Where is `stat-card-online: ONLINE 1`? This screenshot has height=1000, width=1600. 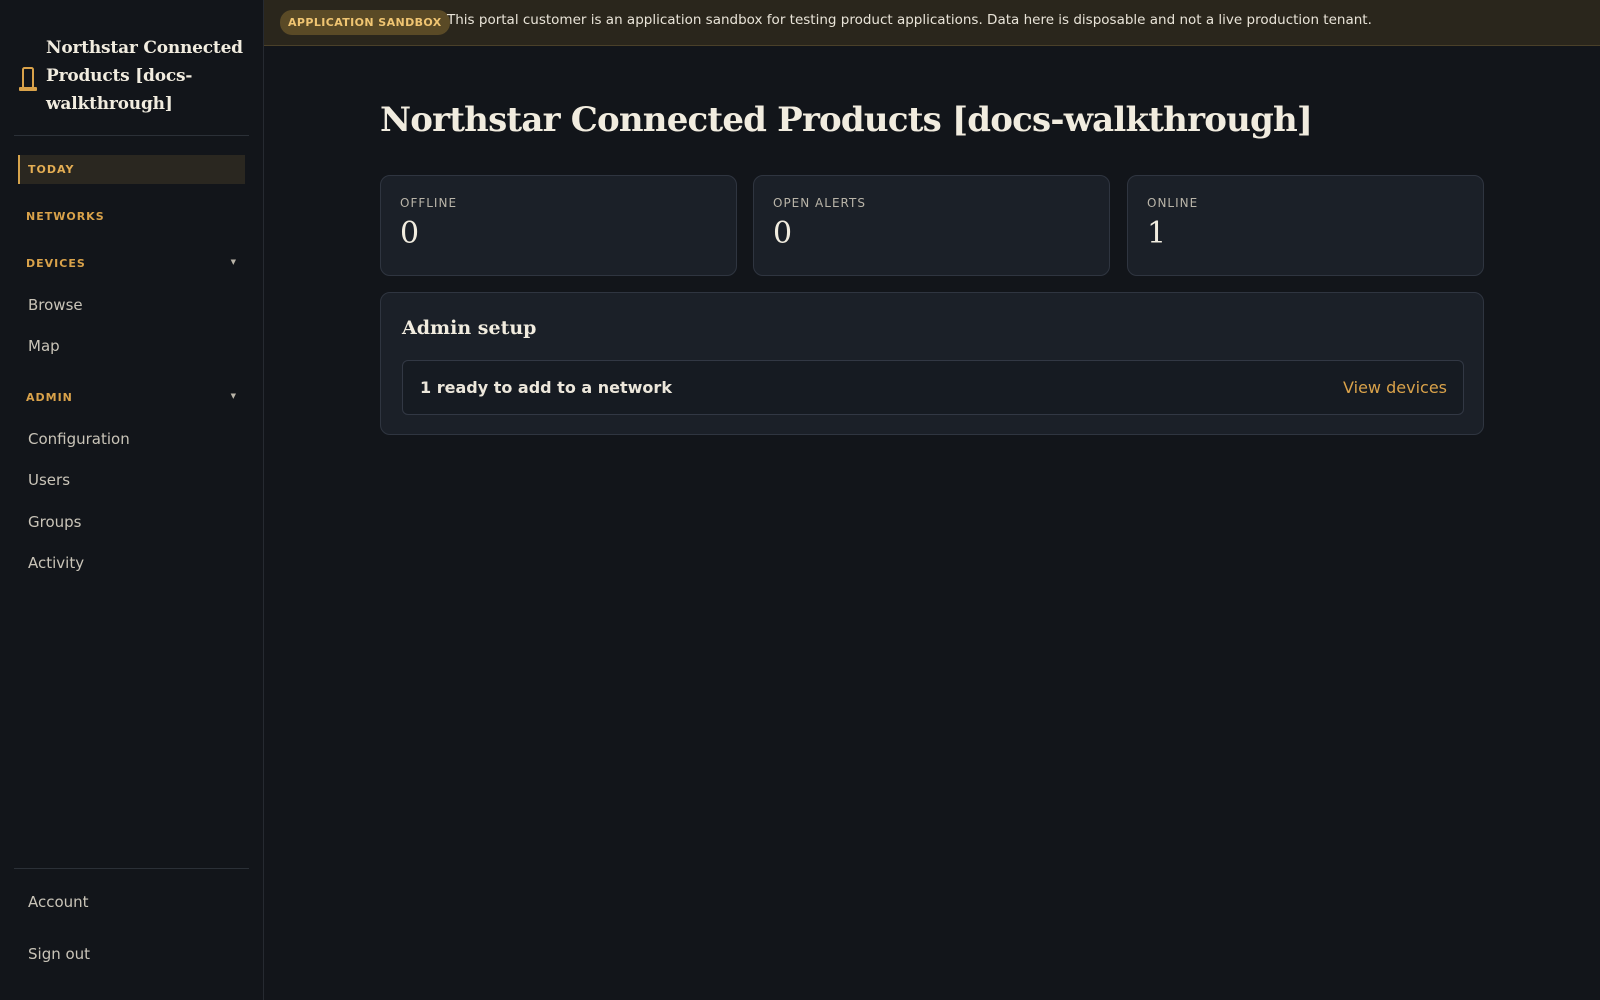 stat-card-online: ONLINE 1 is located at coordinates (1305, 225).